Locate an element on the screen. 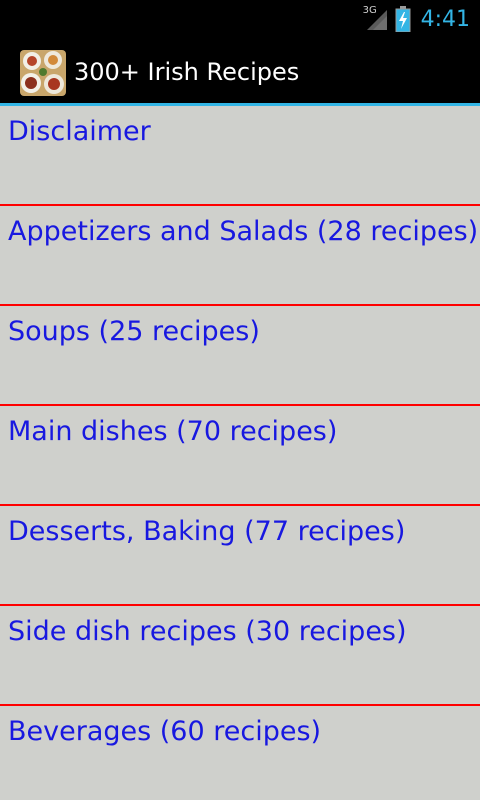 Image resolution: width=480 pixels, height=800 pixels. list-item-appetizers-and-salads: Appetizers and Salads (28 recipes) is located at coordinates (240, 256).